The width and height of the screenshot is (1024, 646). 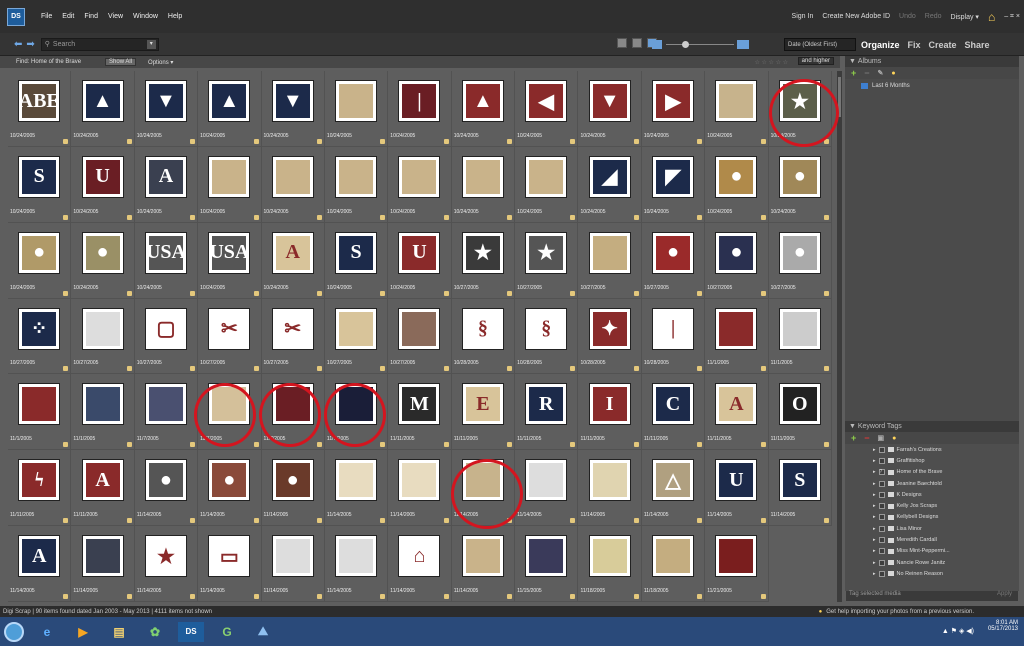 I want to click on media-cell: | 10/28/2005, so click(x=673, y=336).